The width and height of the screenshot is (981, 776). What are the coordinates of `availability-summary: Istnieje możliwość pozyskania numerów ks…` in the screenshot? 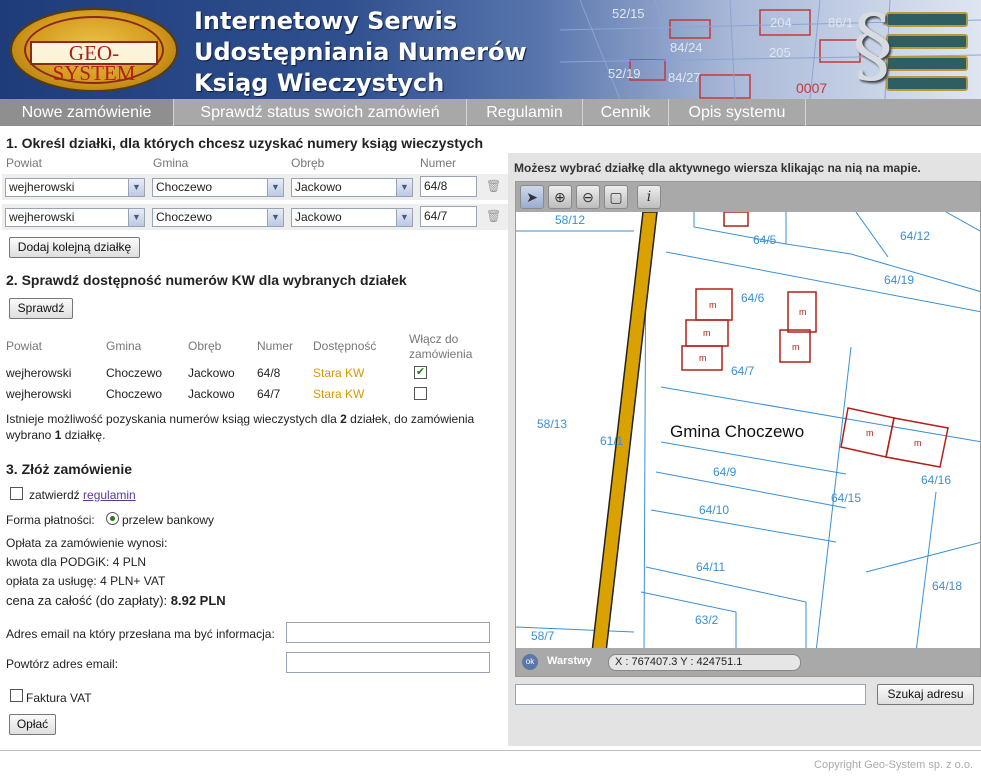 It's located at (240, 427).